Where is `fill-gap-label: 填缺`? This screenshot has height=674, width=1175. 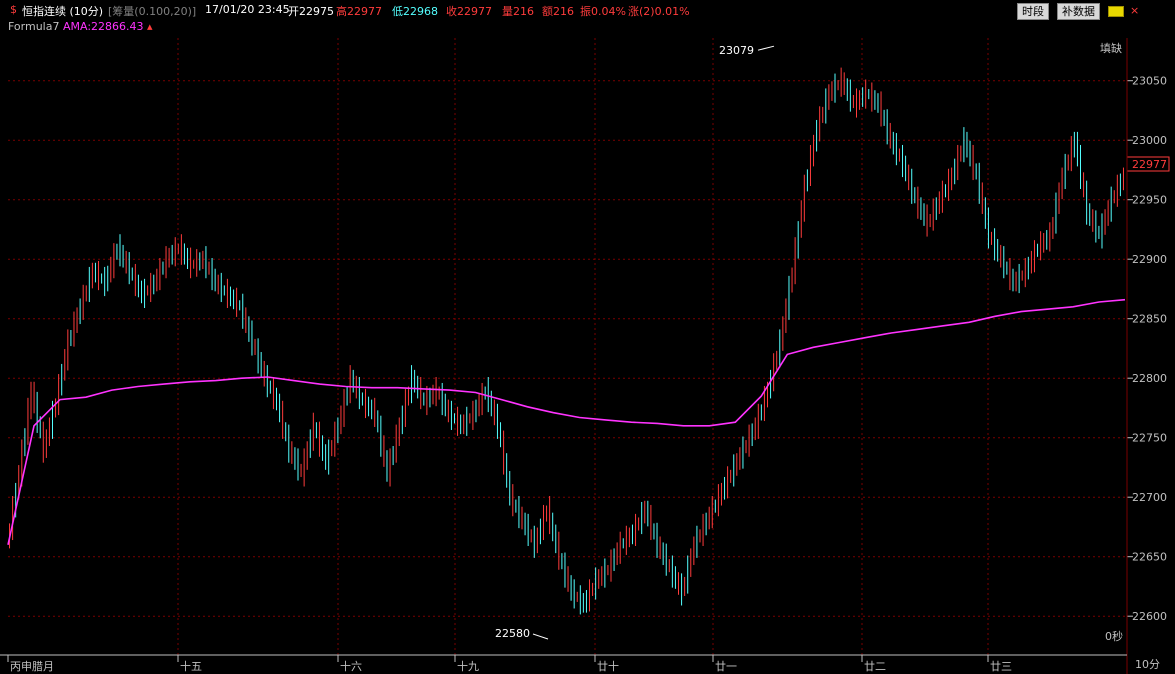
fill-gap-label: 填缺 is located at coordinates (1111, 48).